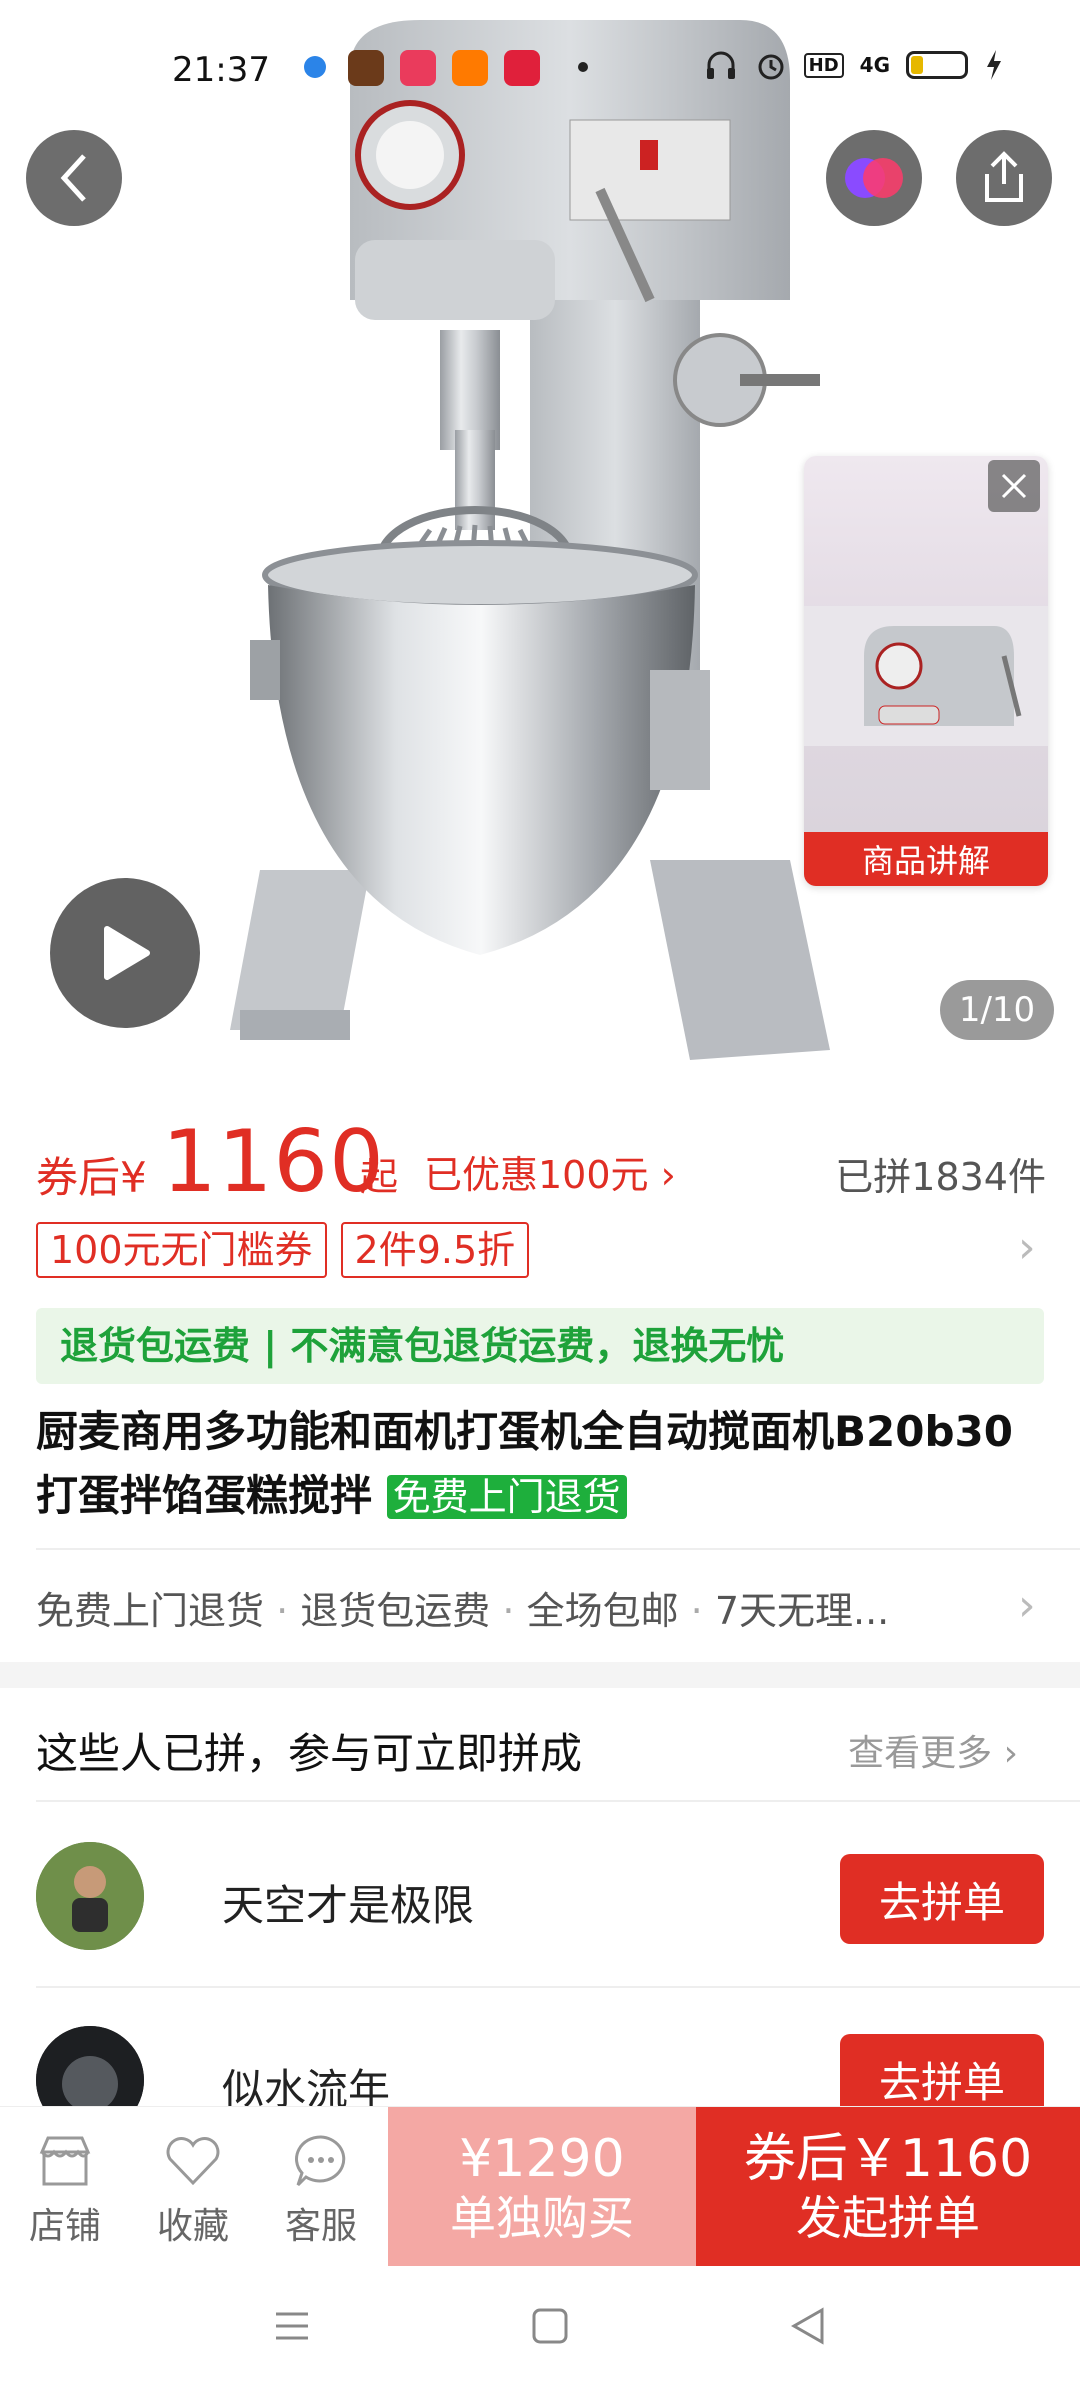  I want to click on share-button, so click(1004, 178).